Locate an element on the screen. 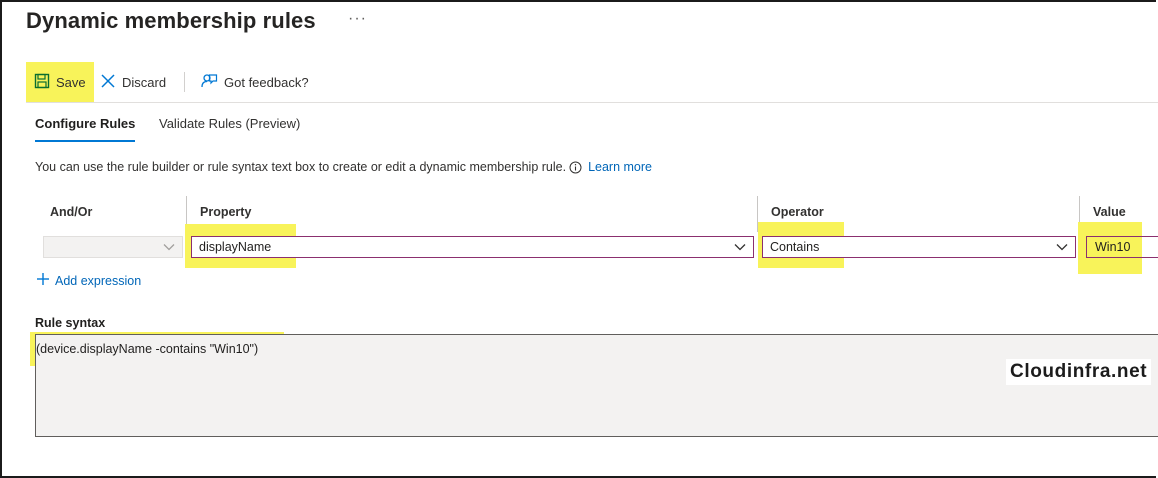 The height and width of the screenshot is (478, 1158). learn-more-link: Learn more is located at coordinates (620, 167).